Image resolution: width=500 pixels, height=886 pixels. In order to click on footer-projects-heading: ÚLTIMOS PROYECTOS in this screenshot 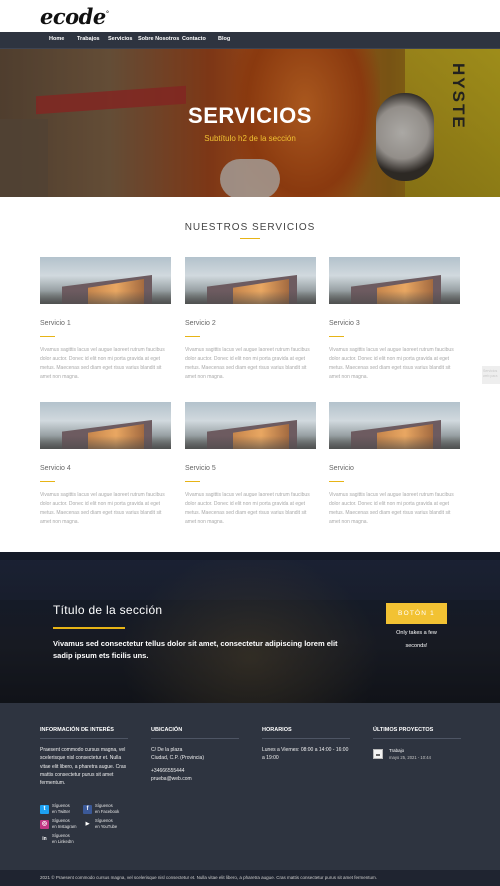, I will do `click(417, 733)`.